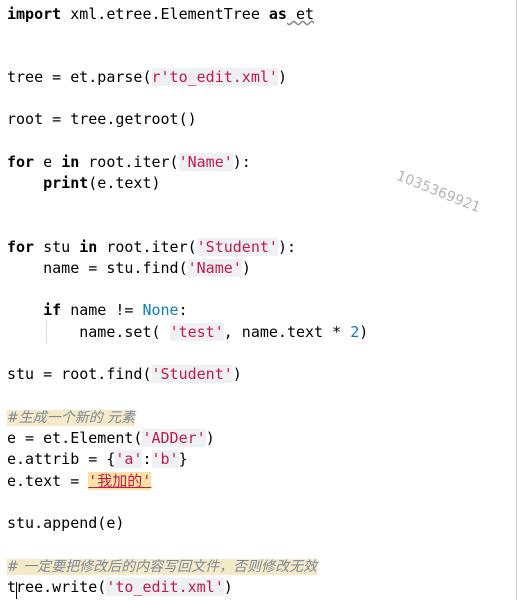 Image resolution: width=517 pixels, height=600 pixels. What do you see at coordinates (355, 332) in the screenshot?
I see `number-literal: 2` at bounding box center [355, 332].